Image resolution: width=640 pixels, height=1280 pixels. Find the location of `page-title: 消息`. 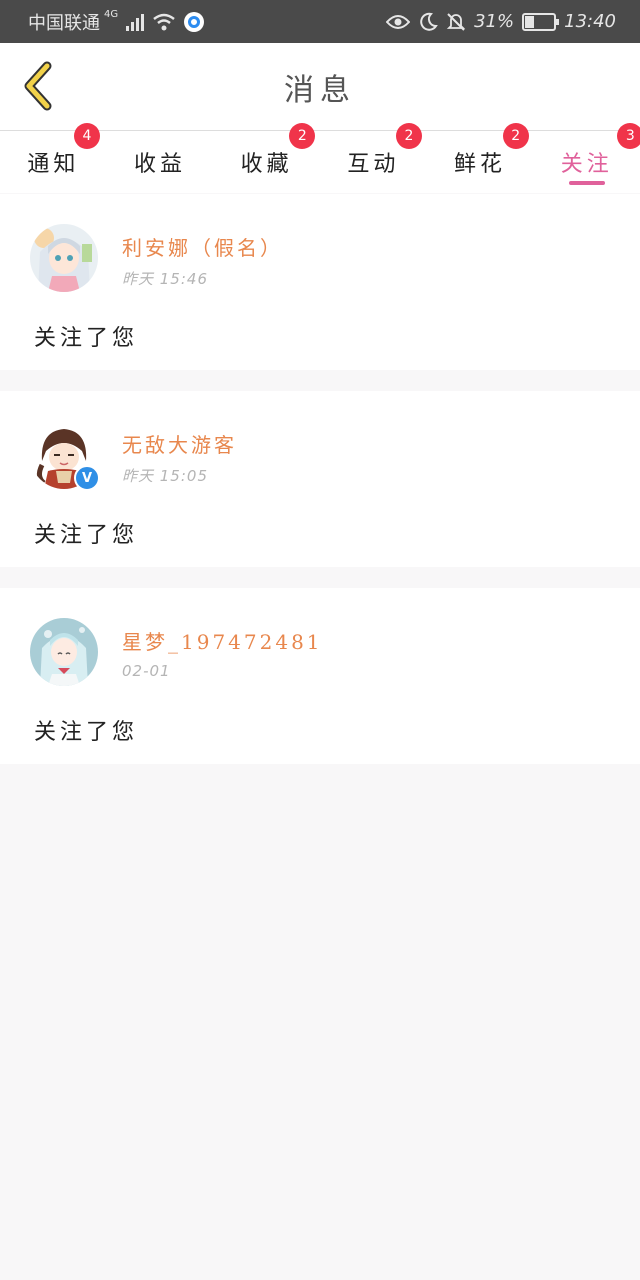

page-title: 消息 is located at coordinates (320, 90).